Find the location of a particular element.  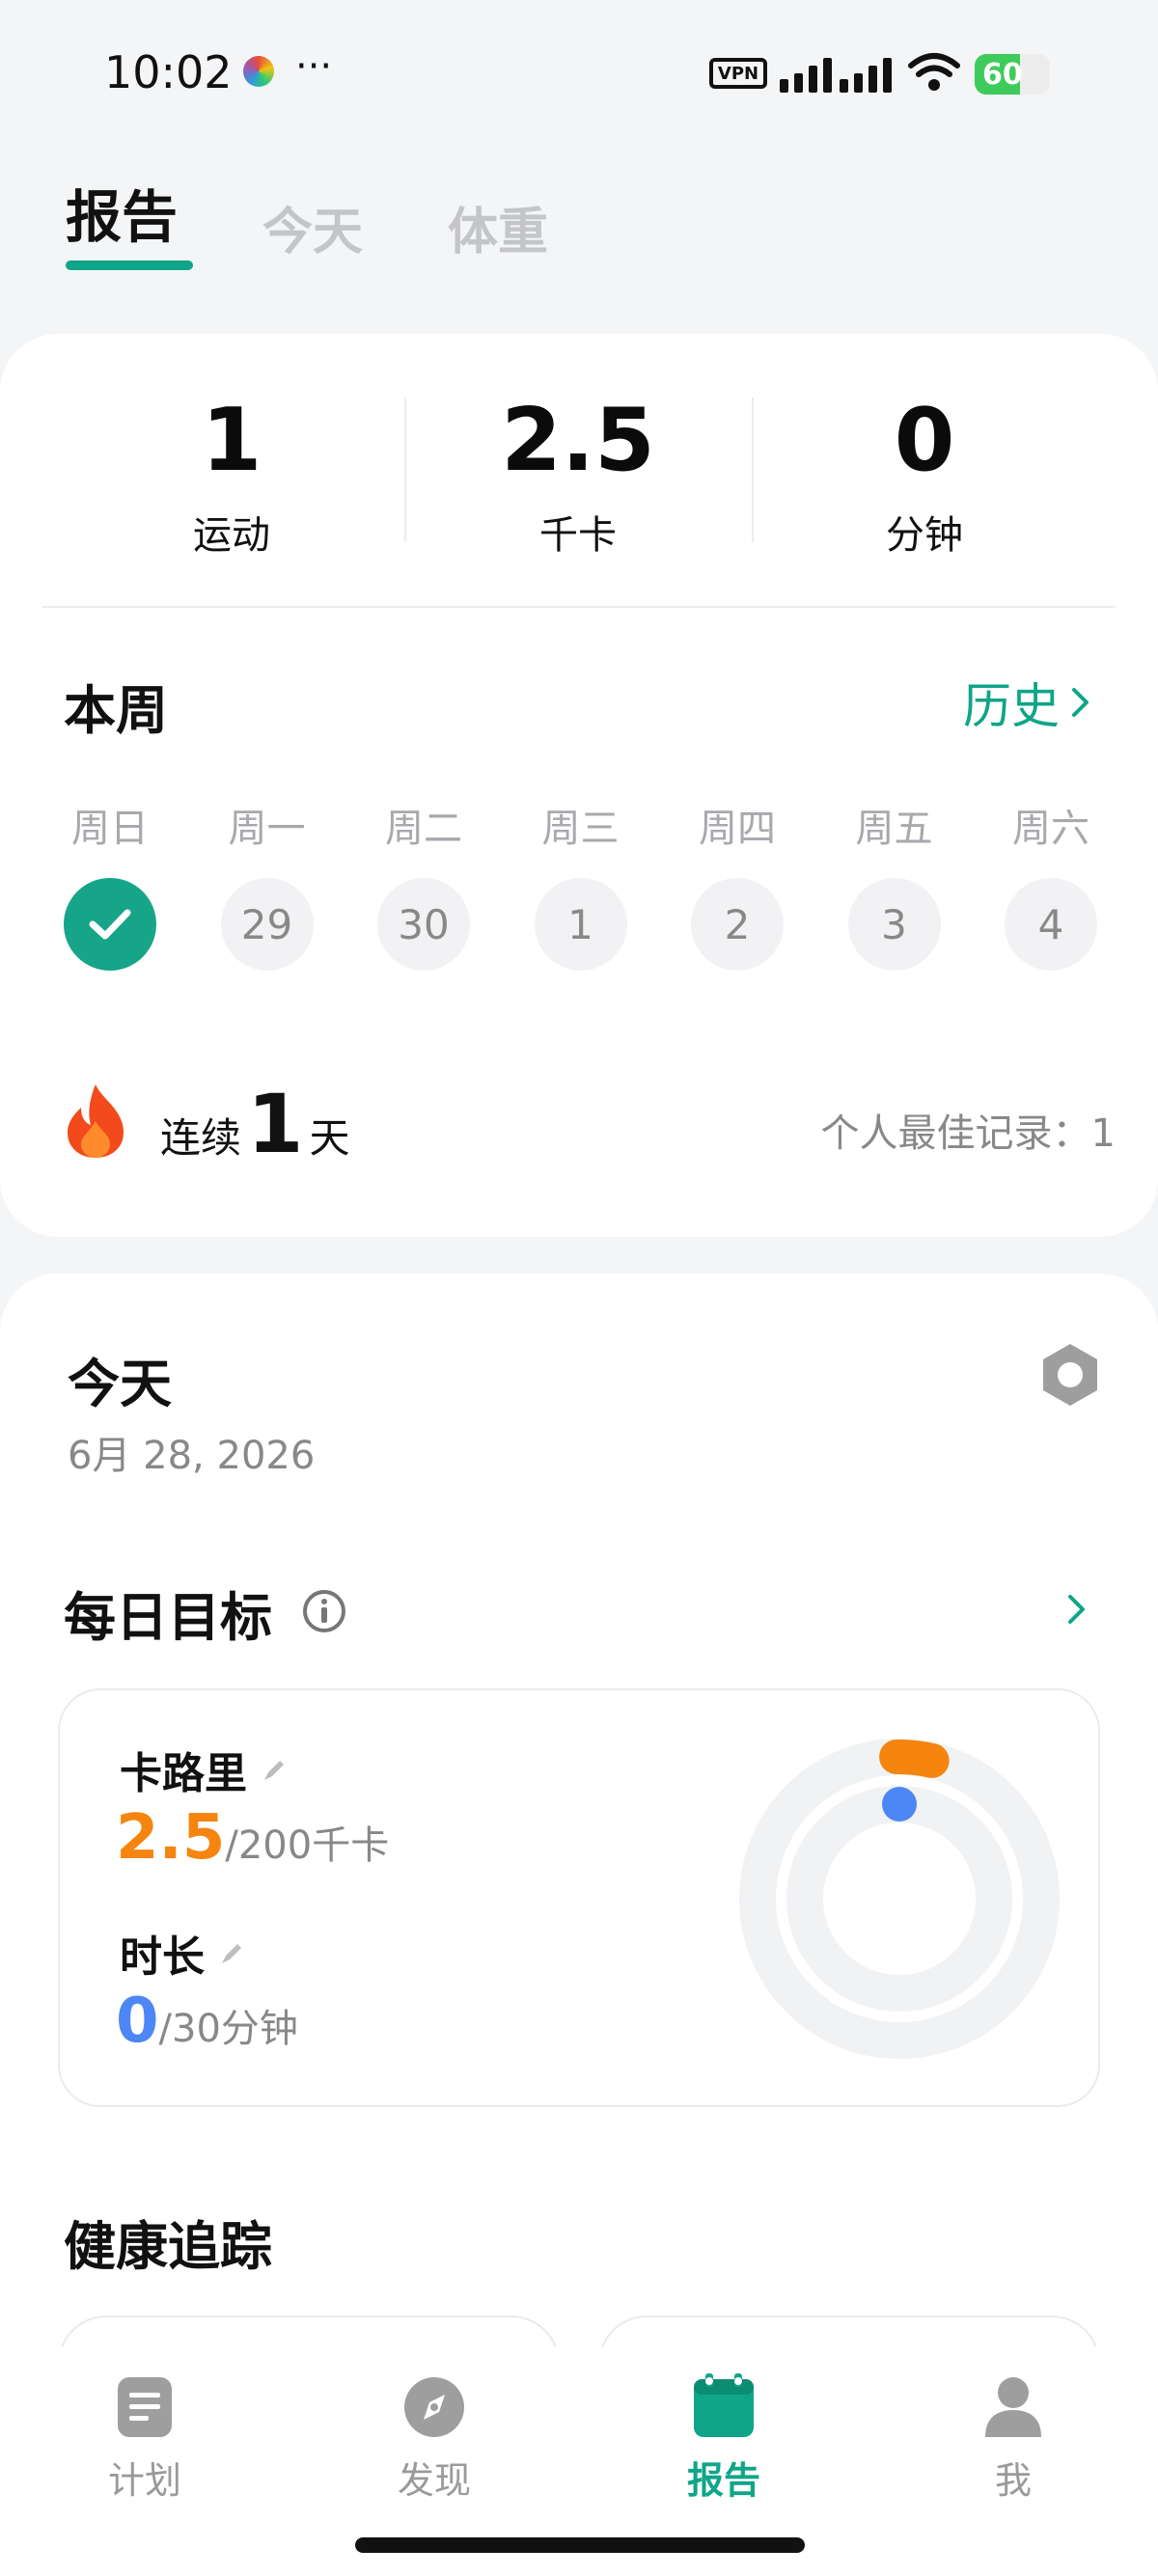

day-completed is located at coordinates (110, 925).